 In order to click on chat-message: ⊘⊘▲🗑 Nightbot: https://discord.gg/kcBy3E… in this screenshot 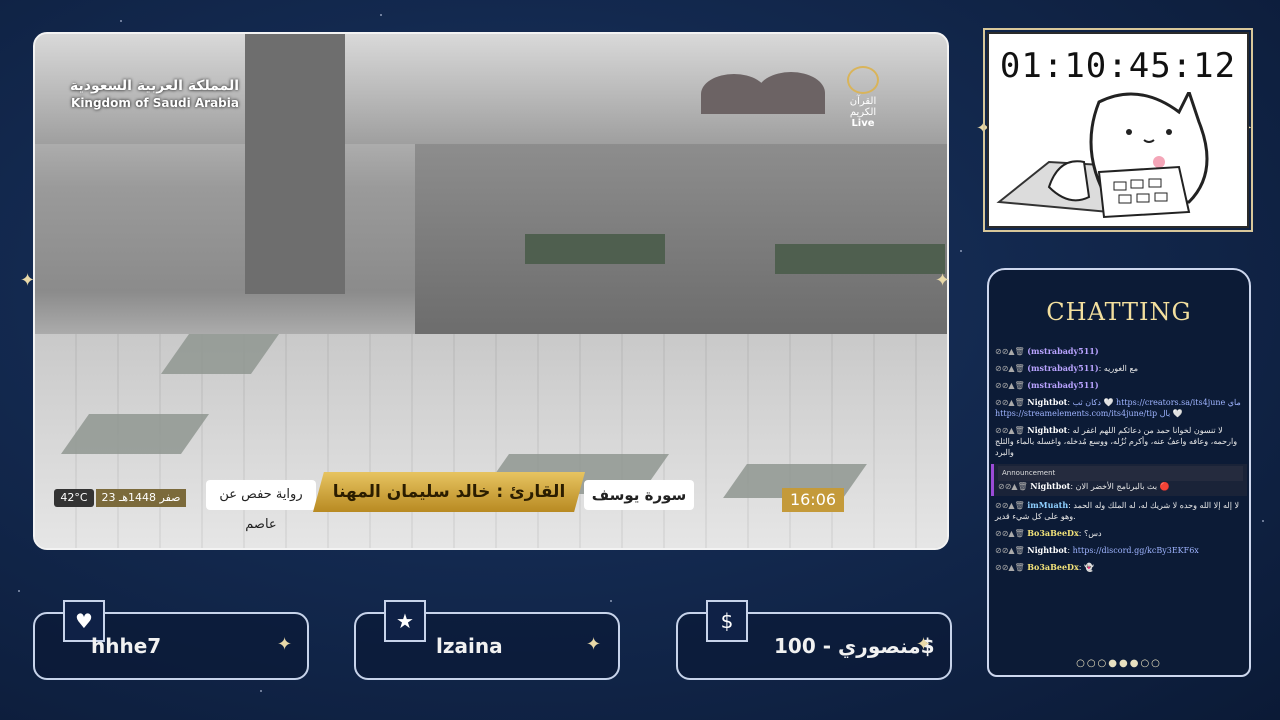, I will do `click(1097, 550)`.